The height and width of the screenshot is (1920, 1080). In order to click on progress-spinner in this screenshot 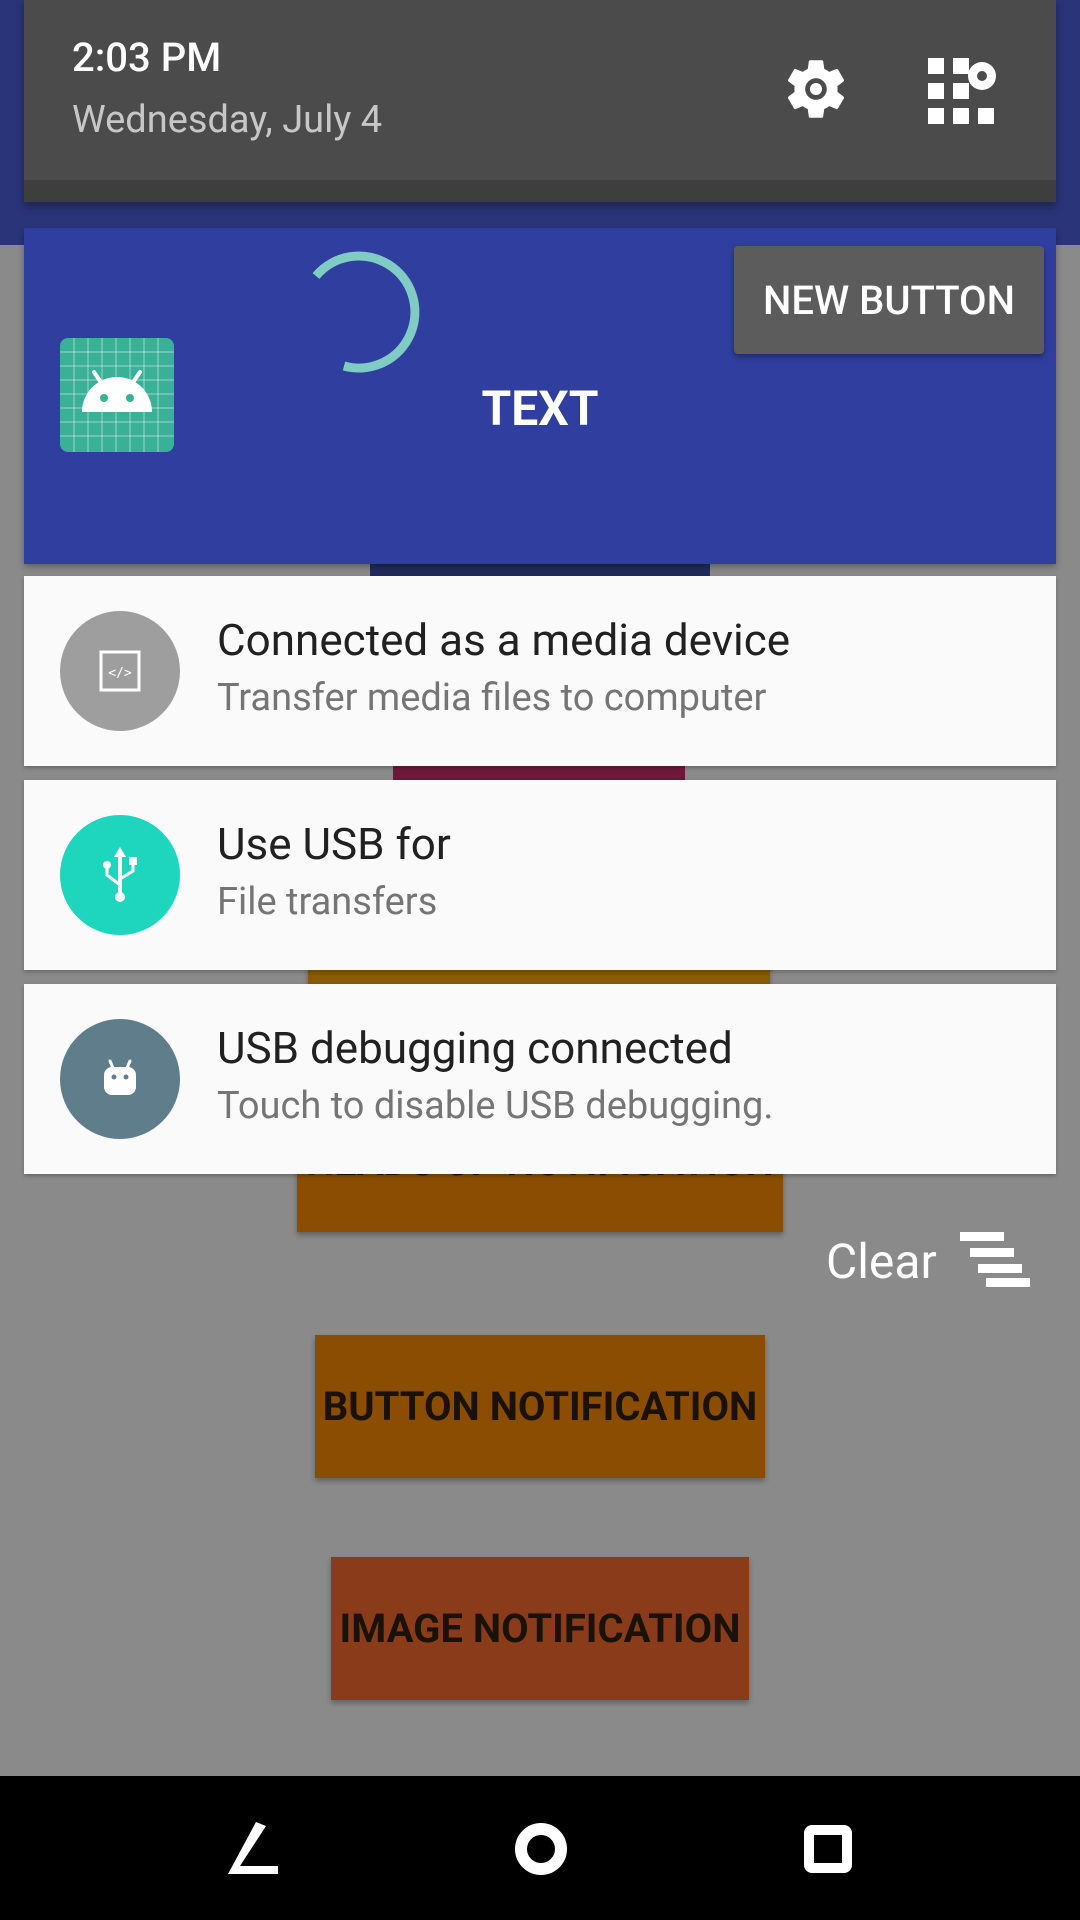, I will do `click(361, 313)`.